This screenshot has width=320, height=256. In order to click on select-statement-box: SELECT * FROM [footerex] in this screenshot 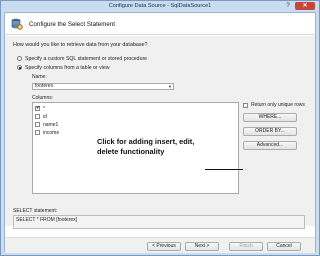, I will do `click(159, 222)`.